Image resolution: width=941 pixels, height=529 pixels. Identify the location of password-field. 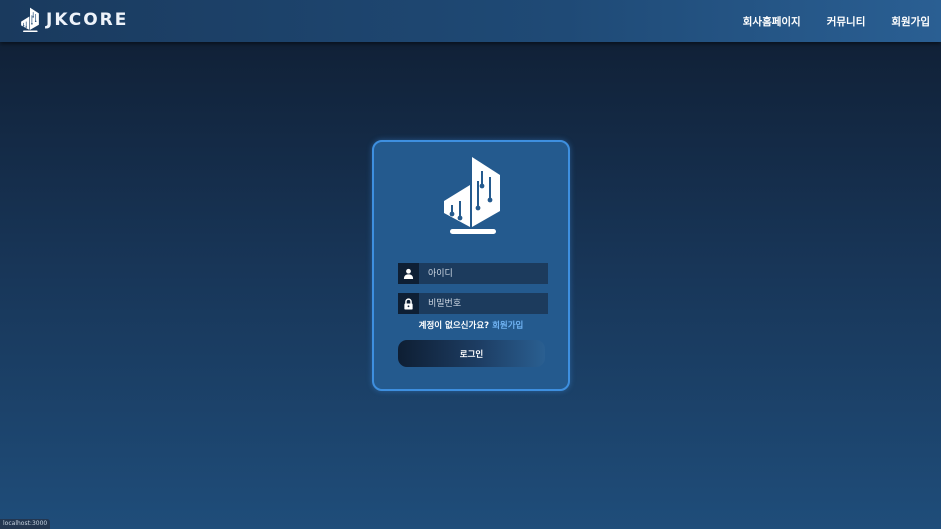
(473, 303).